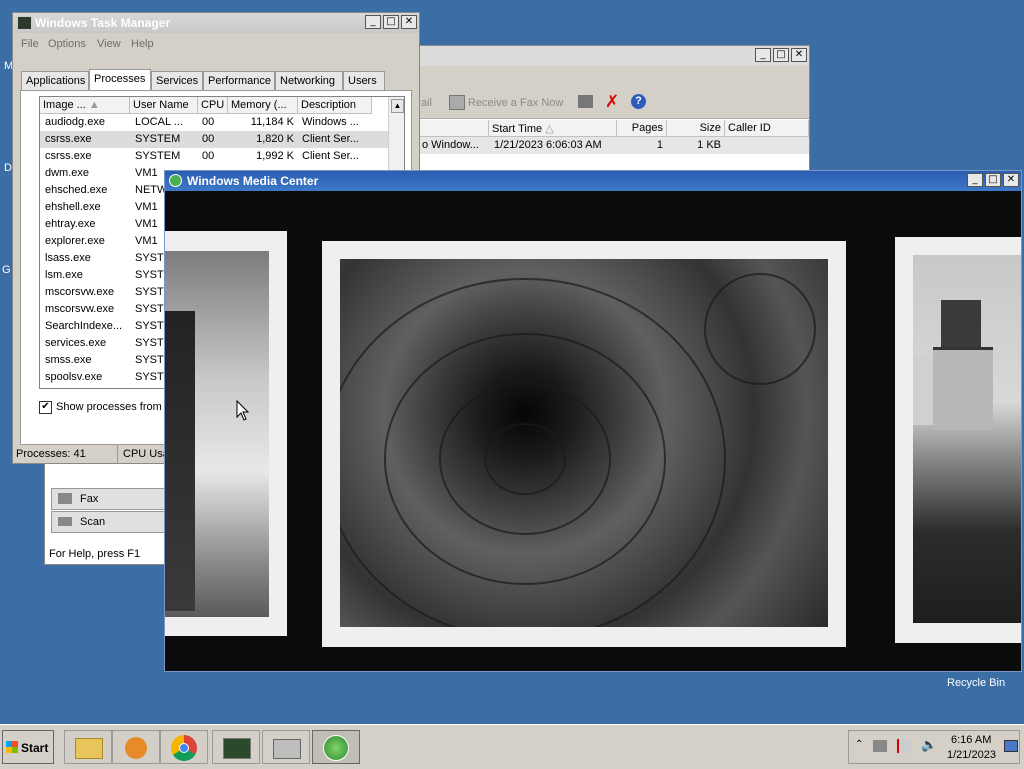 This screenshot has height=769, width=1024. I want to click on show-all-processes-label: Show processes from a, so click(113, 407).